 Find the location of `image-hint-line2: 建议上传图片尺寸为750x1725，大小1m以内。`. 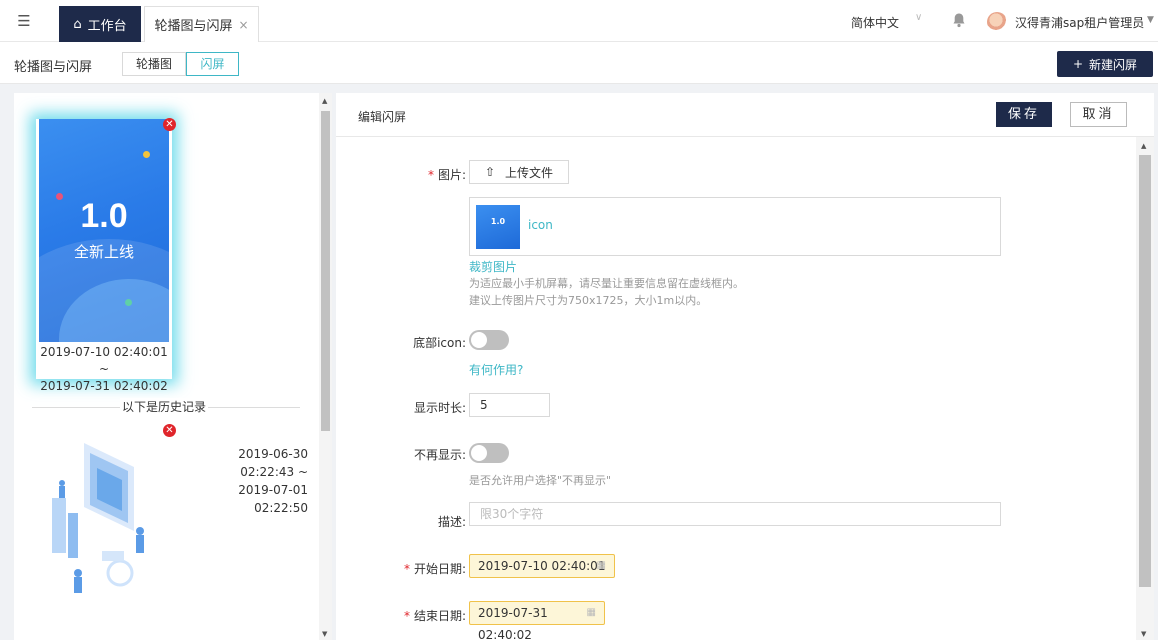

image-hint-line2: 建议上传图片尺寸为750x1725，大小1m以内。 is located at coordinates (588, 300).